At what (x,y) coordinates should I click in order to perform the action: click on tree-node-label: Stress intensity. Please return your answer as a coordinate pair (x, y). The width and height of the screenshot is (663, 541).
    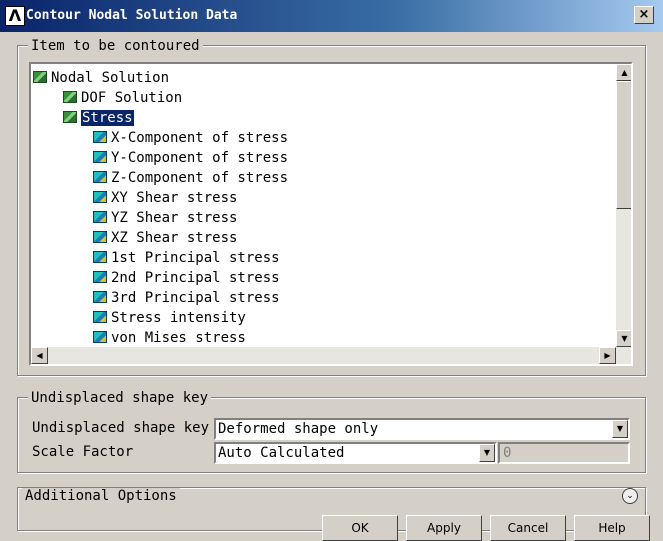
    Looking at the image, I should click on (178, 318).